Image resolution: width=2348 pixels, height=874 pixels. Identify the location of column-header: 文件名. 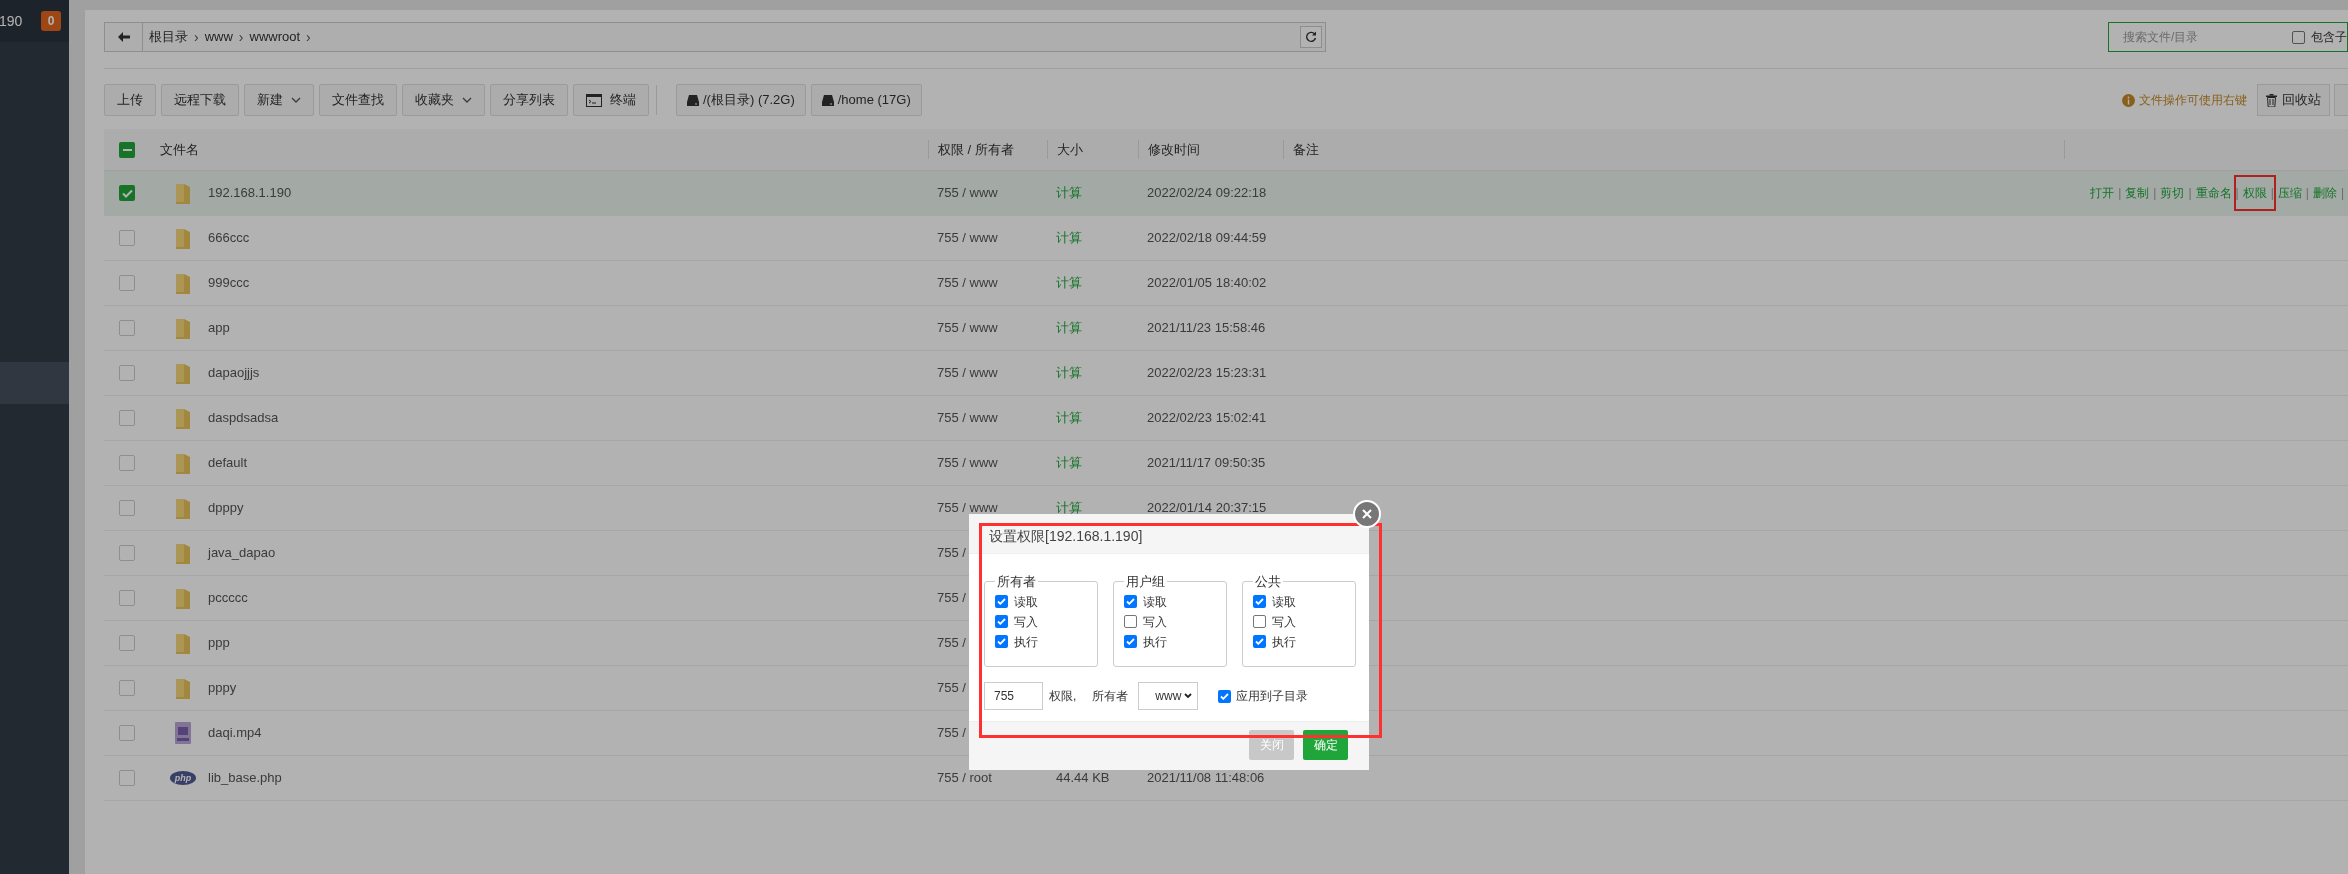
(179, 149).